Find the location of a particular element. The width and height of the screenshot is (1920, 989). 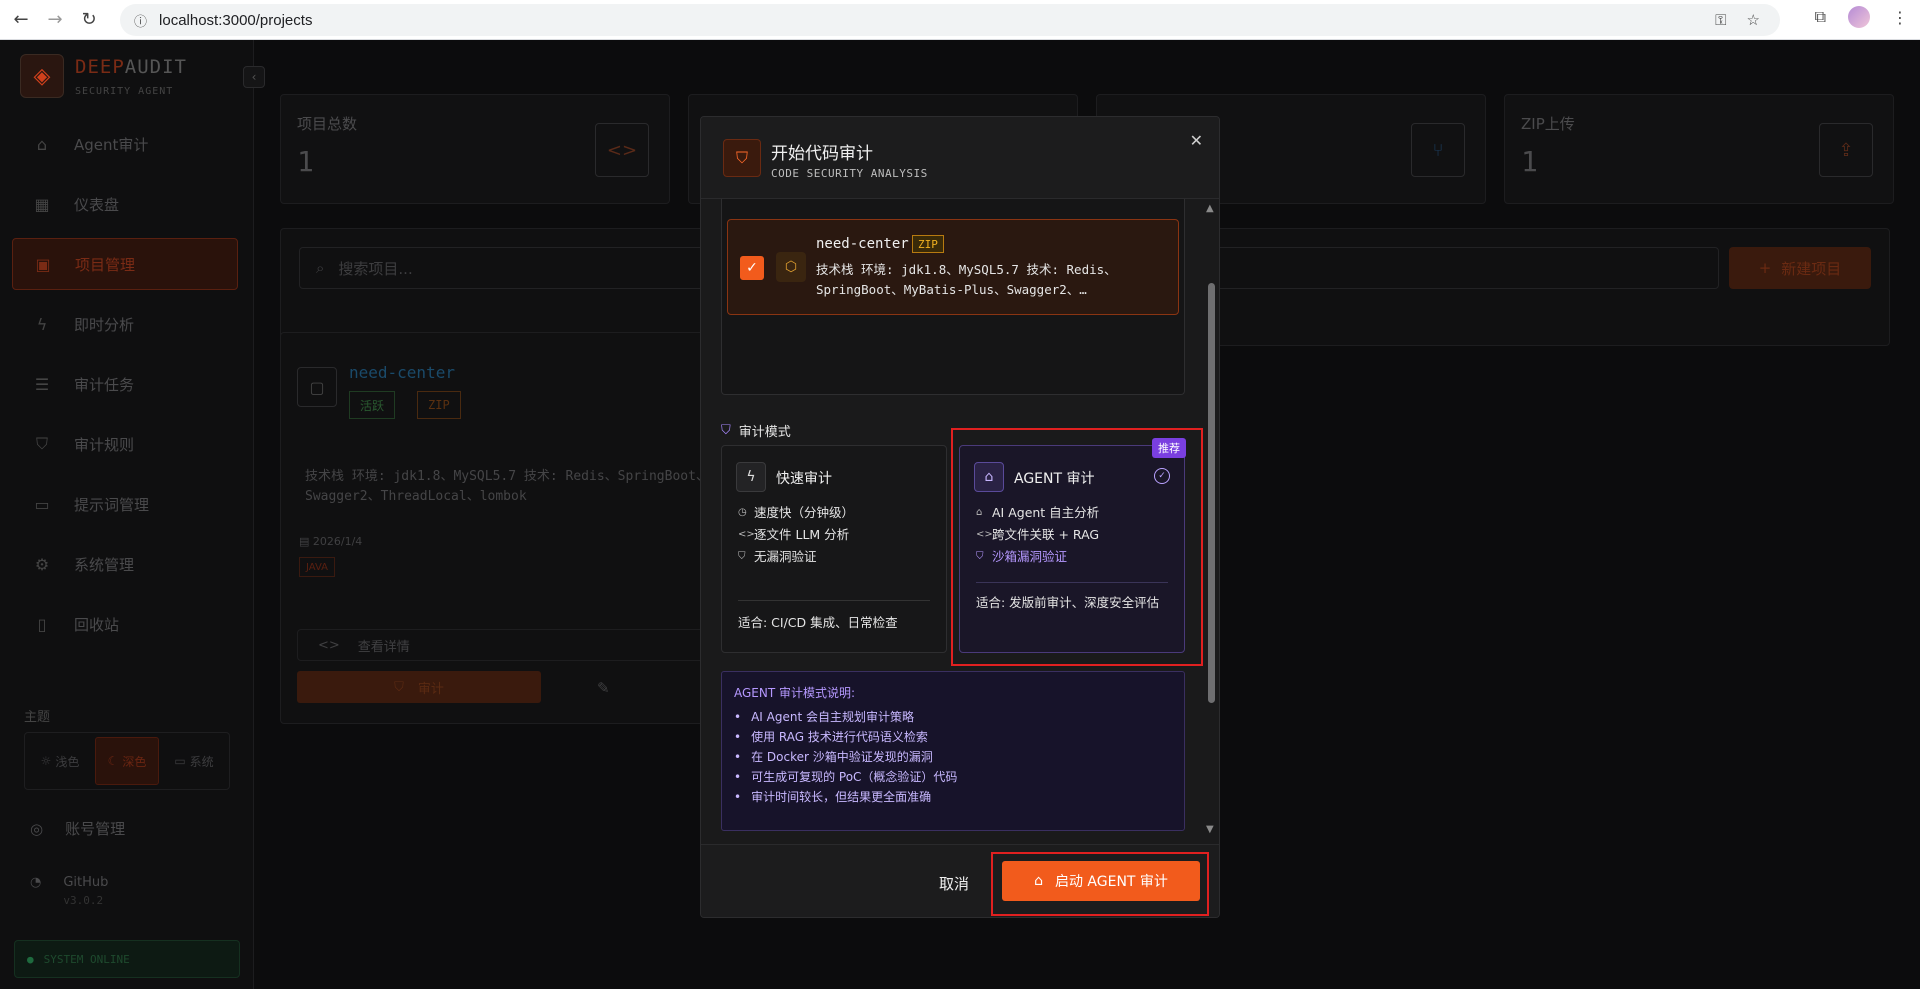

moon-icon: ☾ is located at coordinates (113, 761).